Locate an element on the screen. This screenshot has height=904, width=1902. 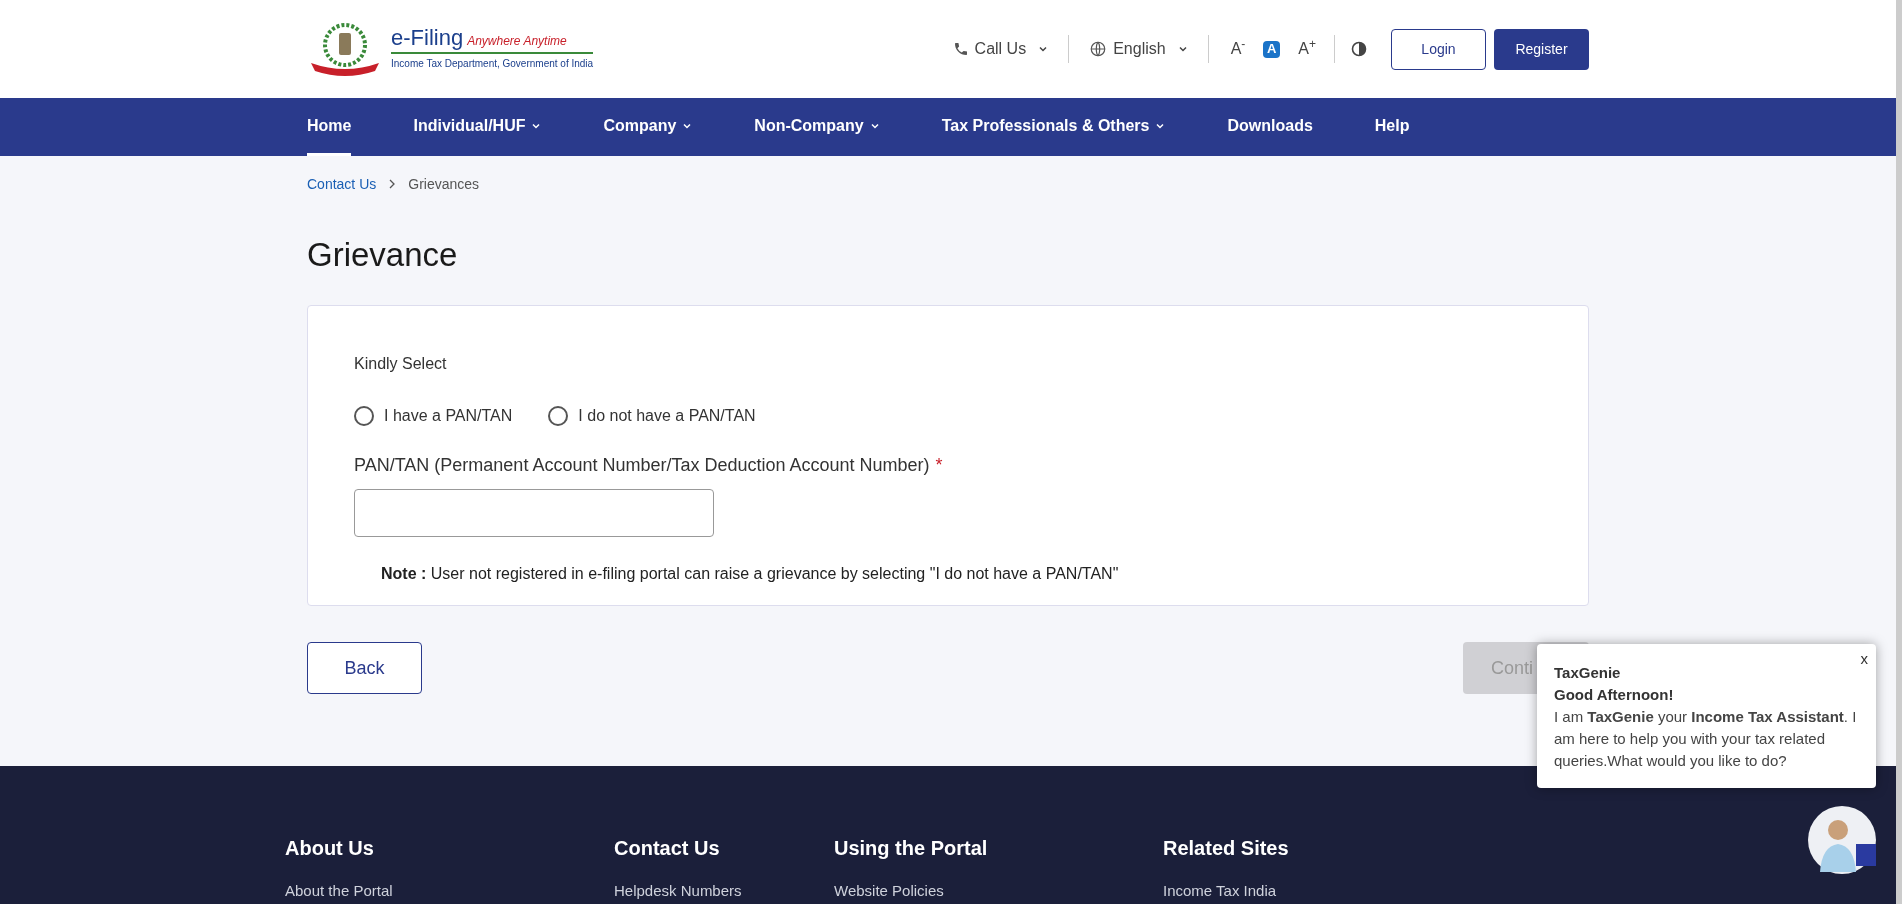
nav-tab: Company is located at coordinates (648, 127).